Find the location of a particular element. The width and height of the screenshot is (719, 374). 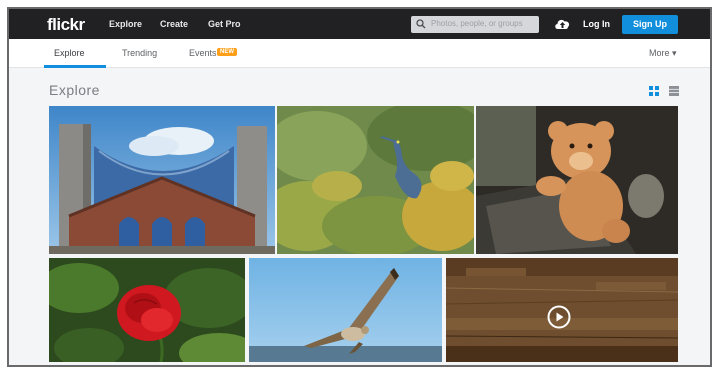

tab-events: Events is located at coordinates (203, 53).